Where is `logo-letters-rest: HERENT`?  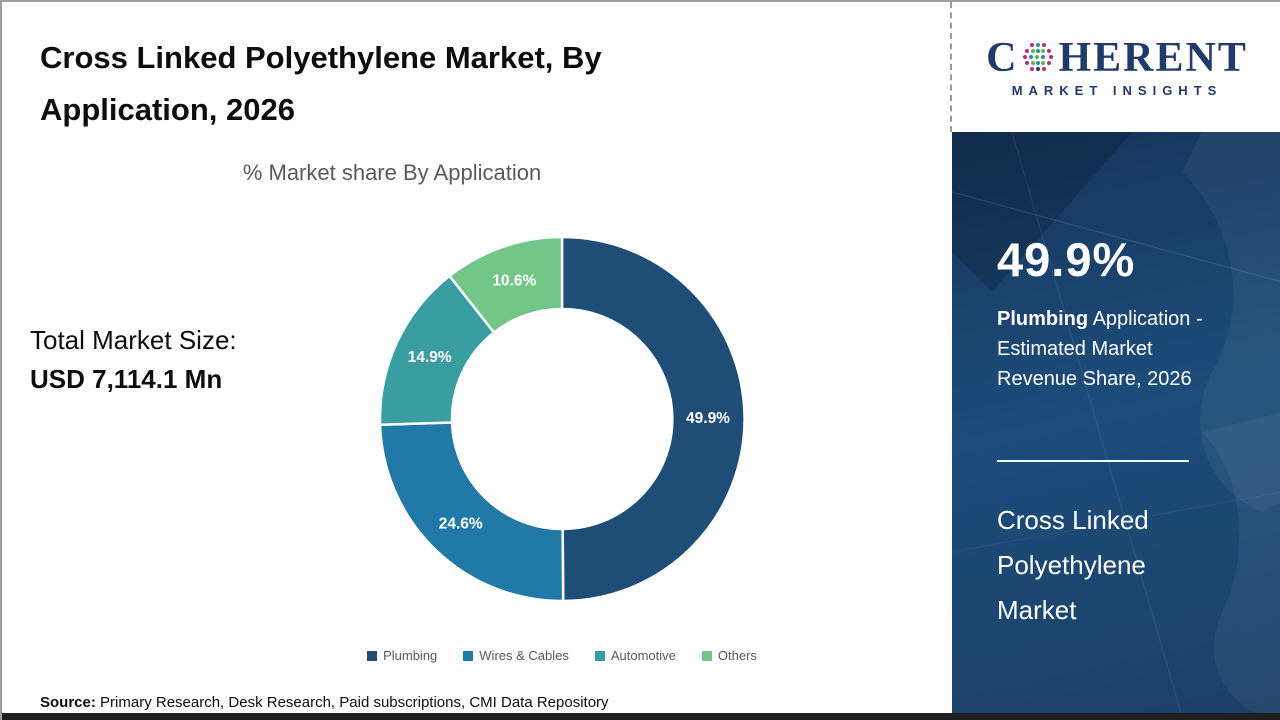 logo-letters-rest: HERENT is located at coordinates (1153, 57).